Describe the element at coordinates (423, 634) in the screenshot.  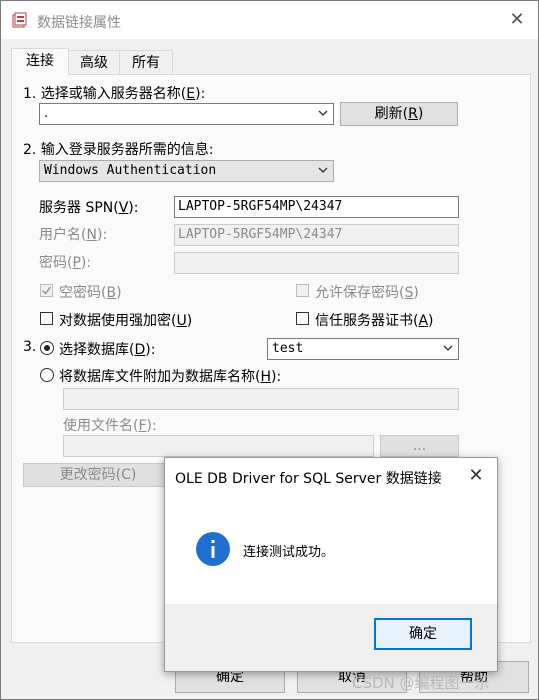
I see `dialog-ok-button: 确定` at that location.